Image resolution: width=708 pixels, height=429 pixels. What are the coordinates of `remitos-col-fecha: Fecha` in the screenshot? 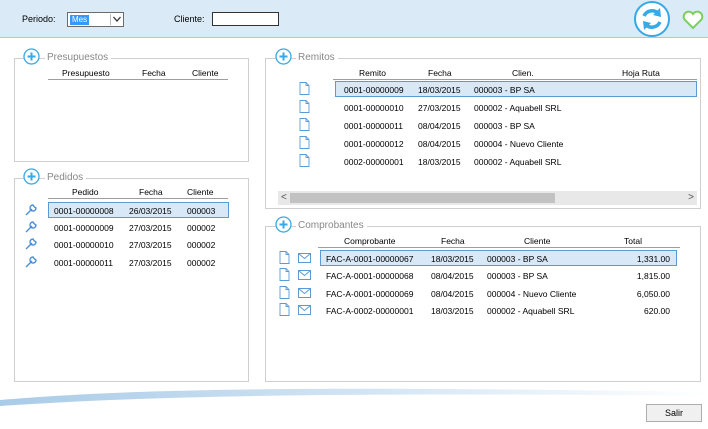 It's located at (440, 73).